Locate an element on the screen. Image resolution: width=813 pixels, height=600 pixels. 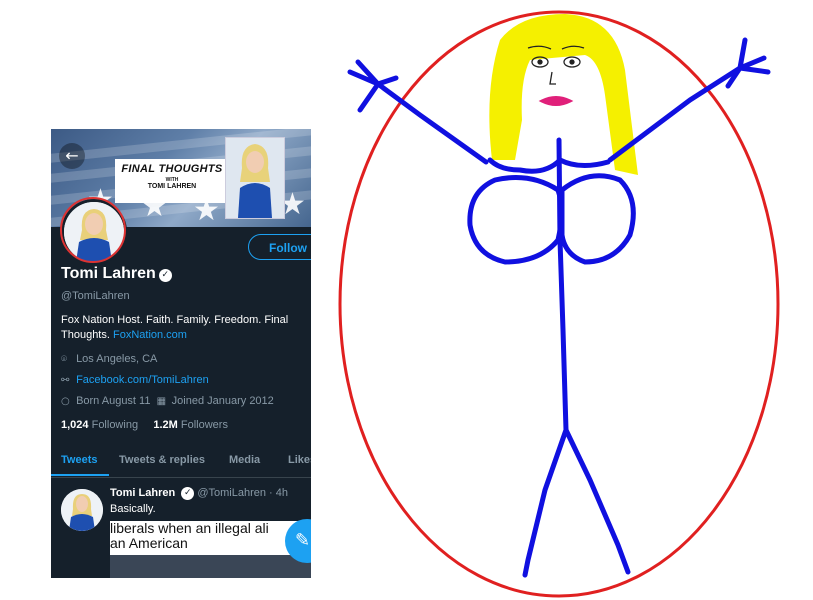
figure-hair is located at coordinates (563, 94).